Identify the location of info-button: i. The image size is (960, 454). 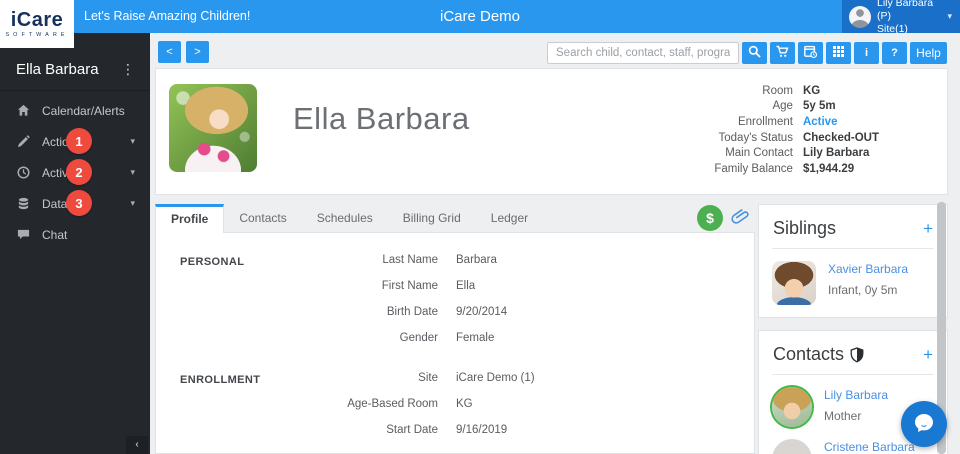
(866, 53).